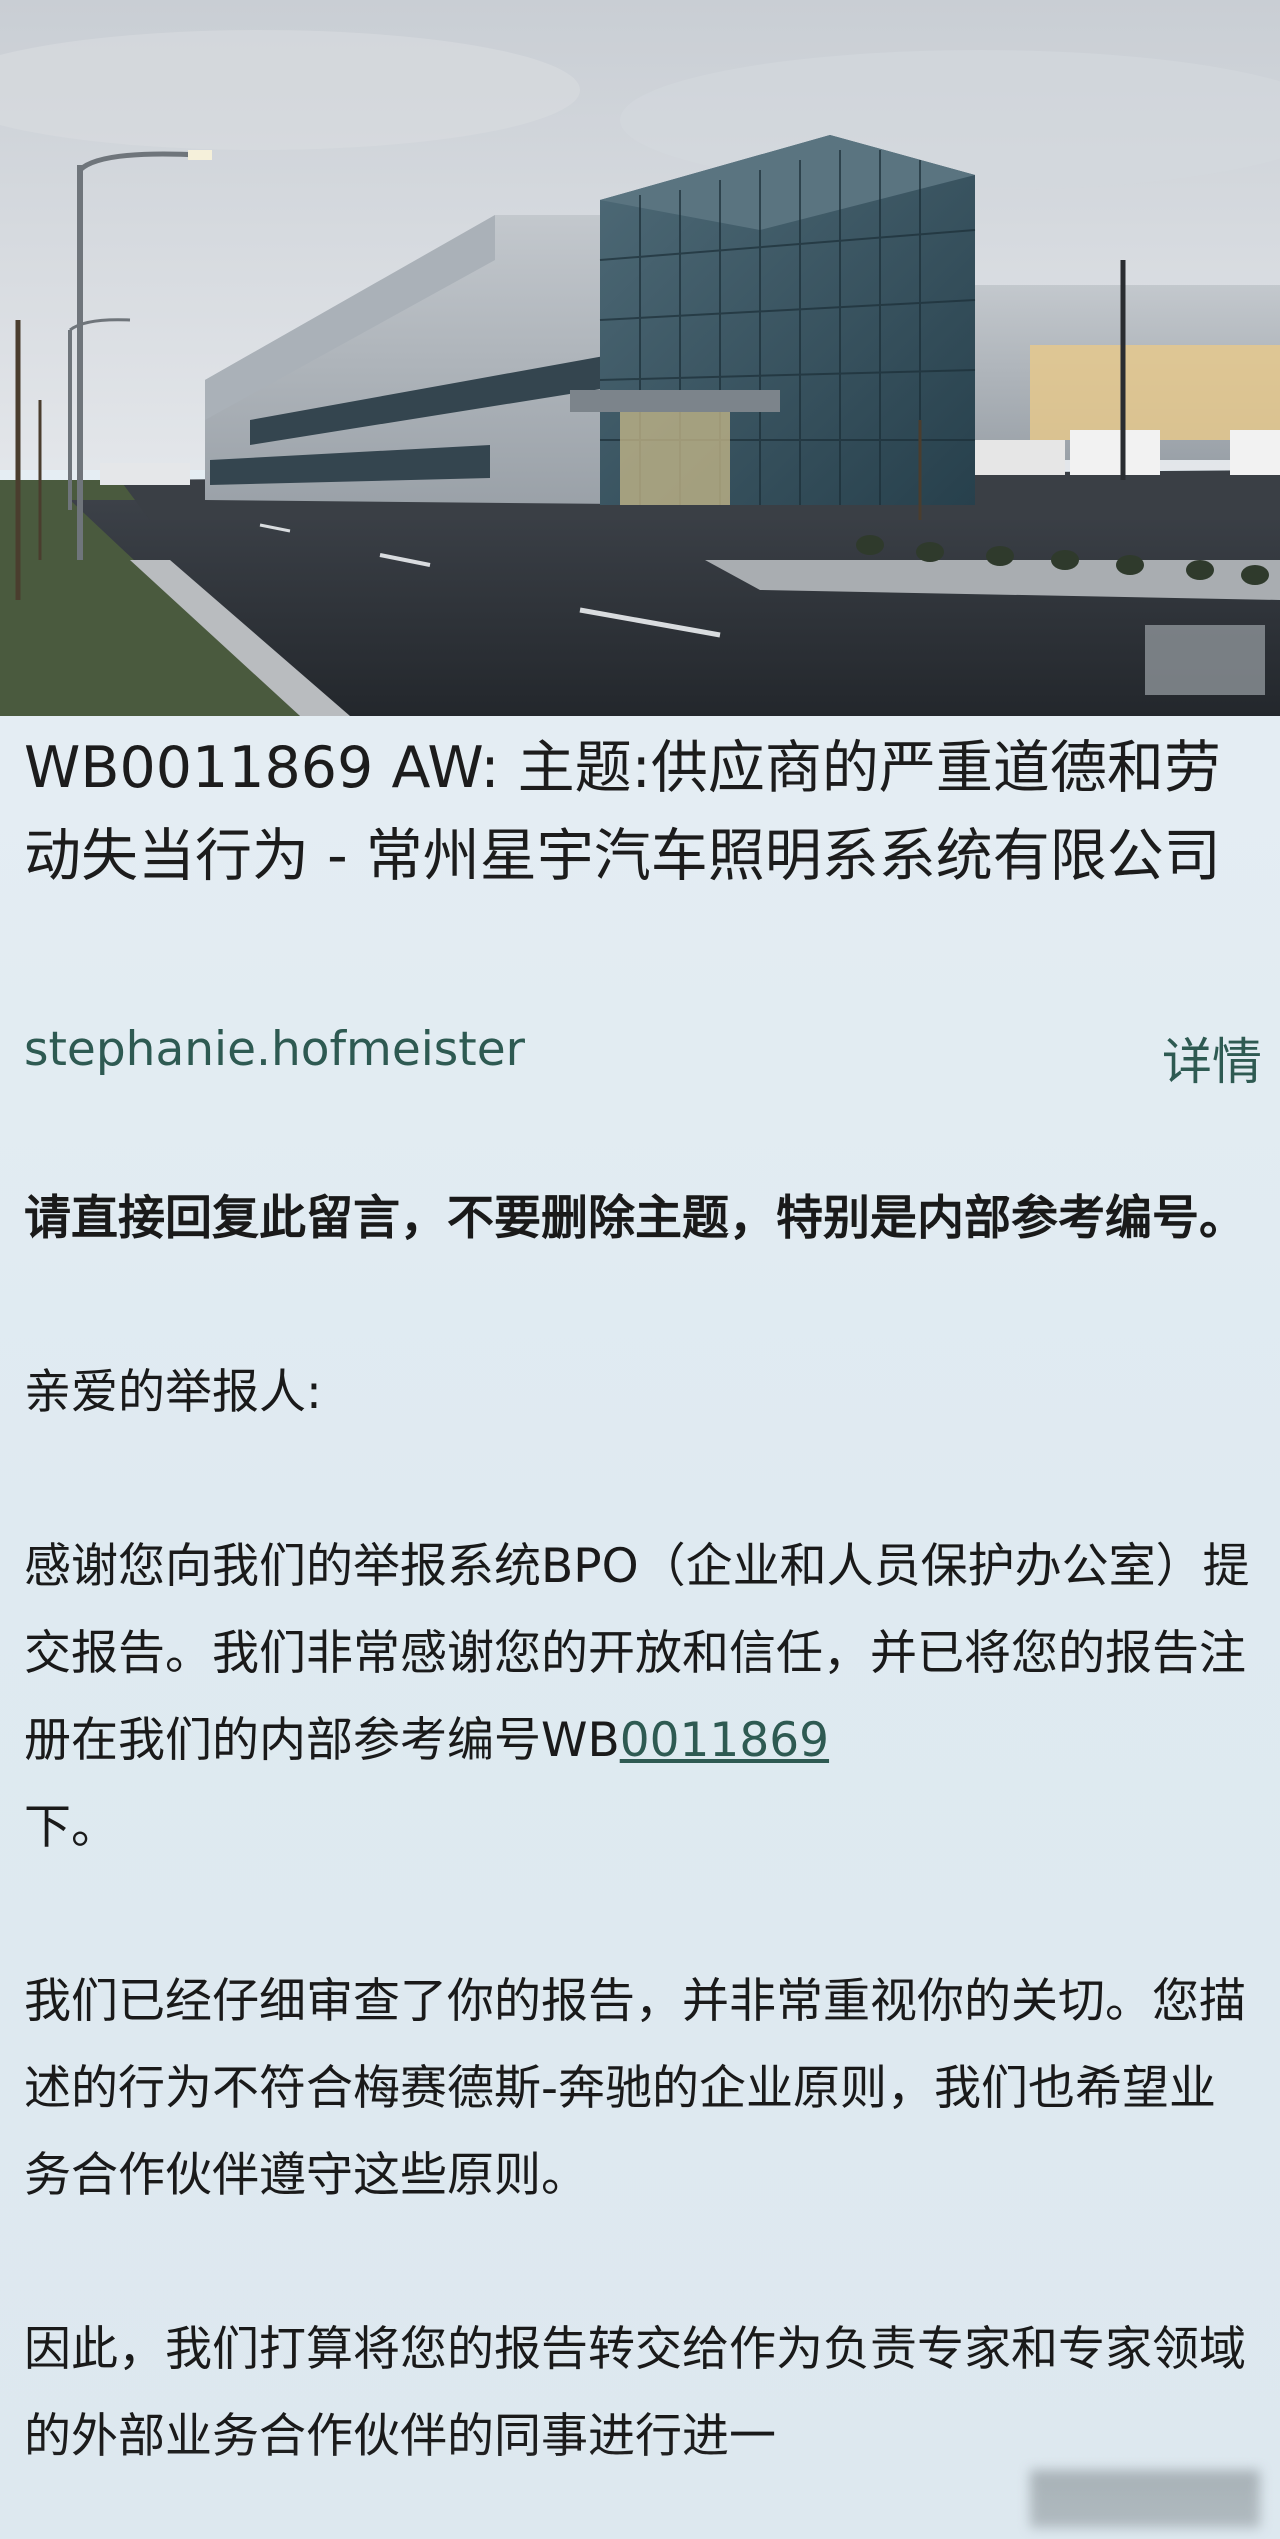 The image size is (1280, 2539). What do you see at coordinates (1212, 1058) in the screenshot?
I see `details-button: 详情` at bounding box center [1212, 1058].